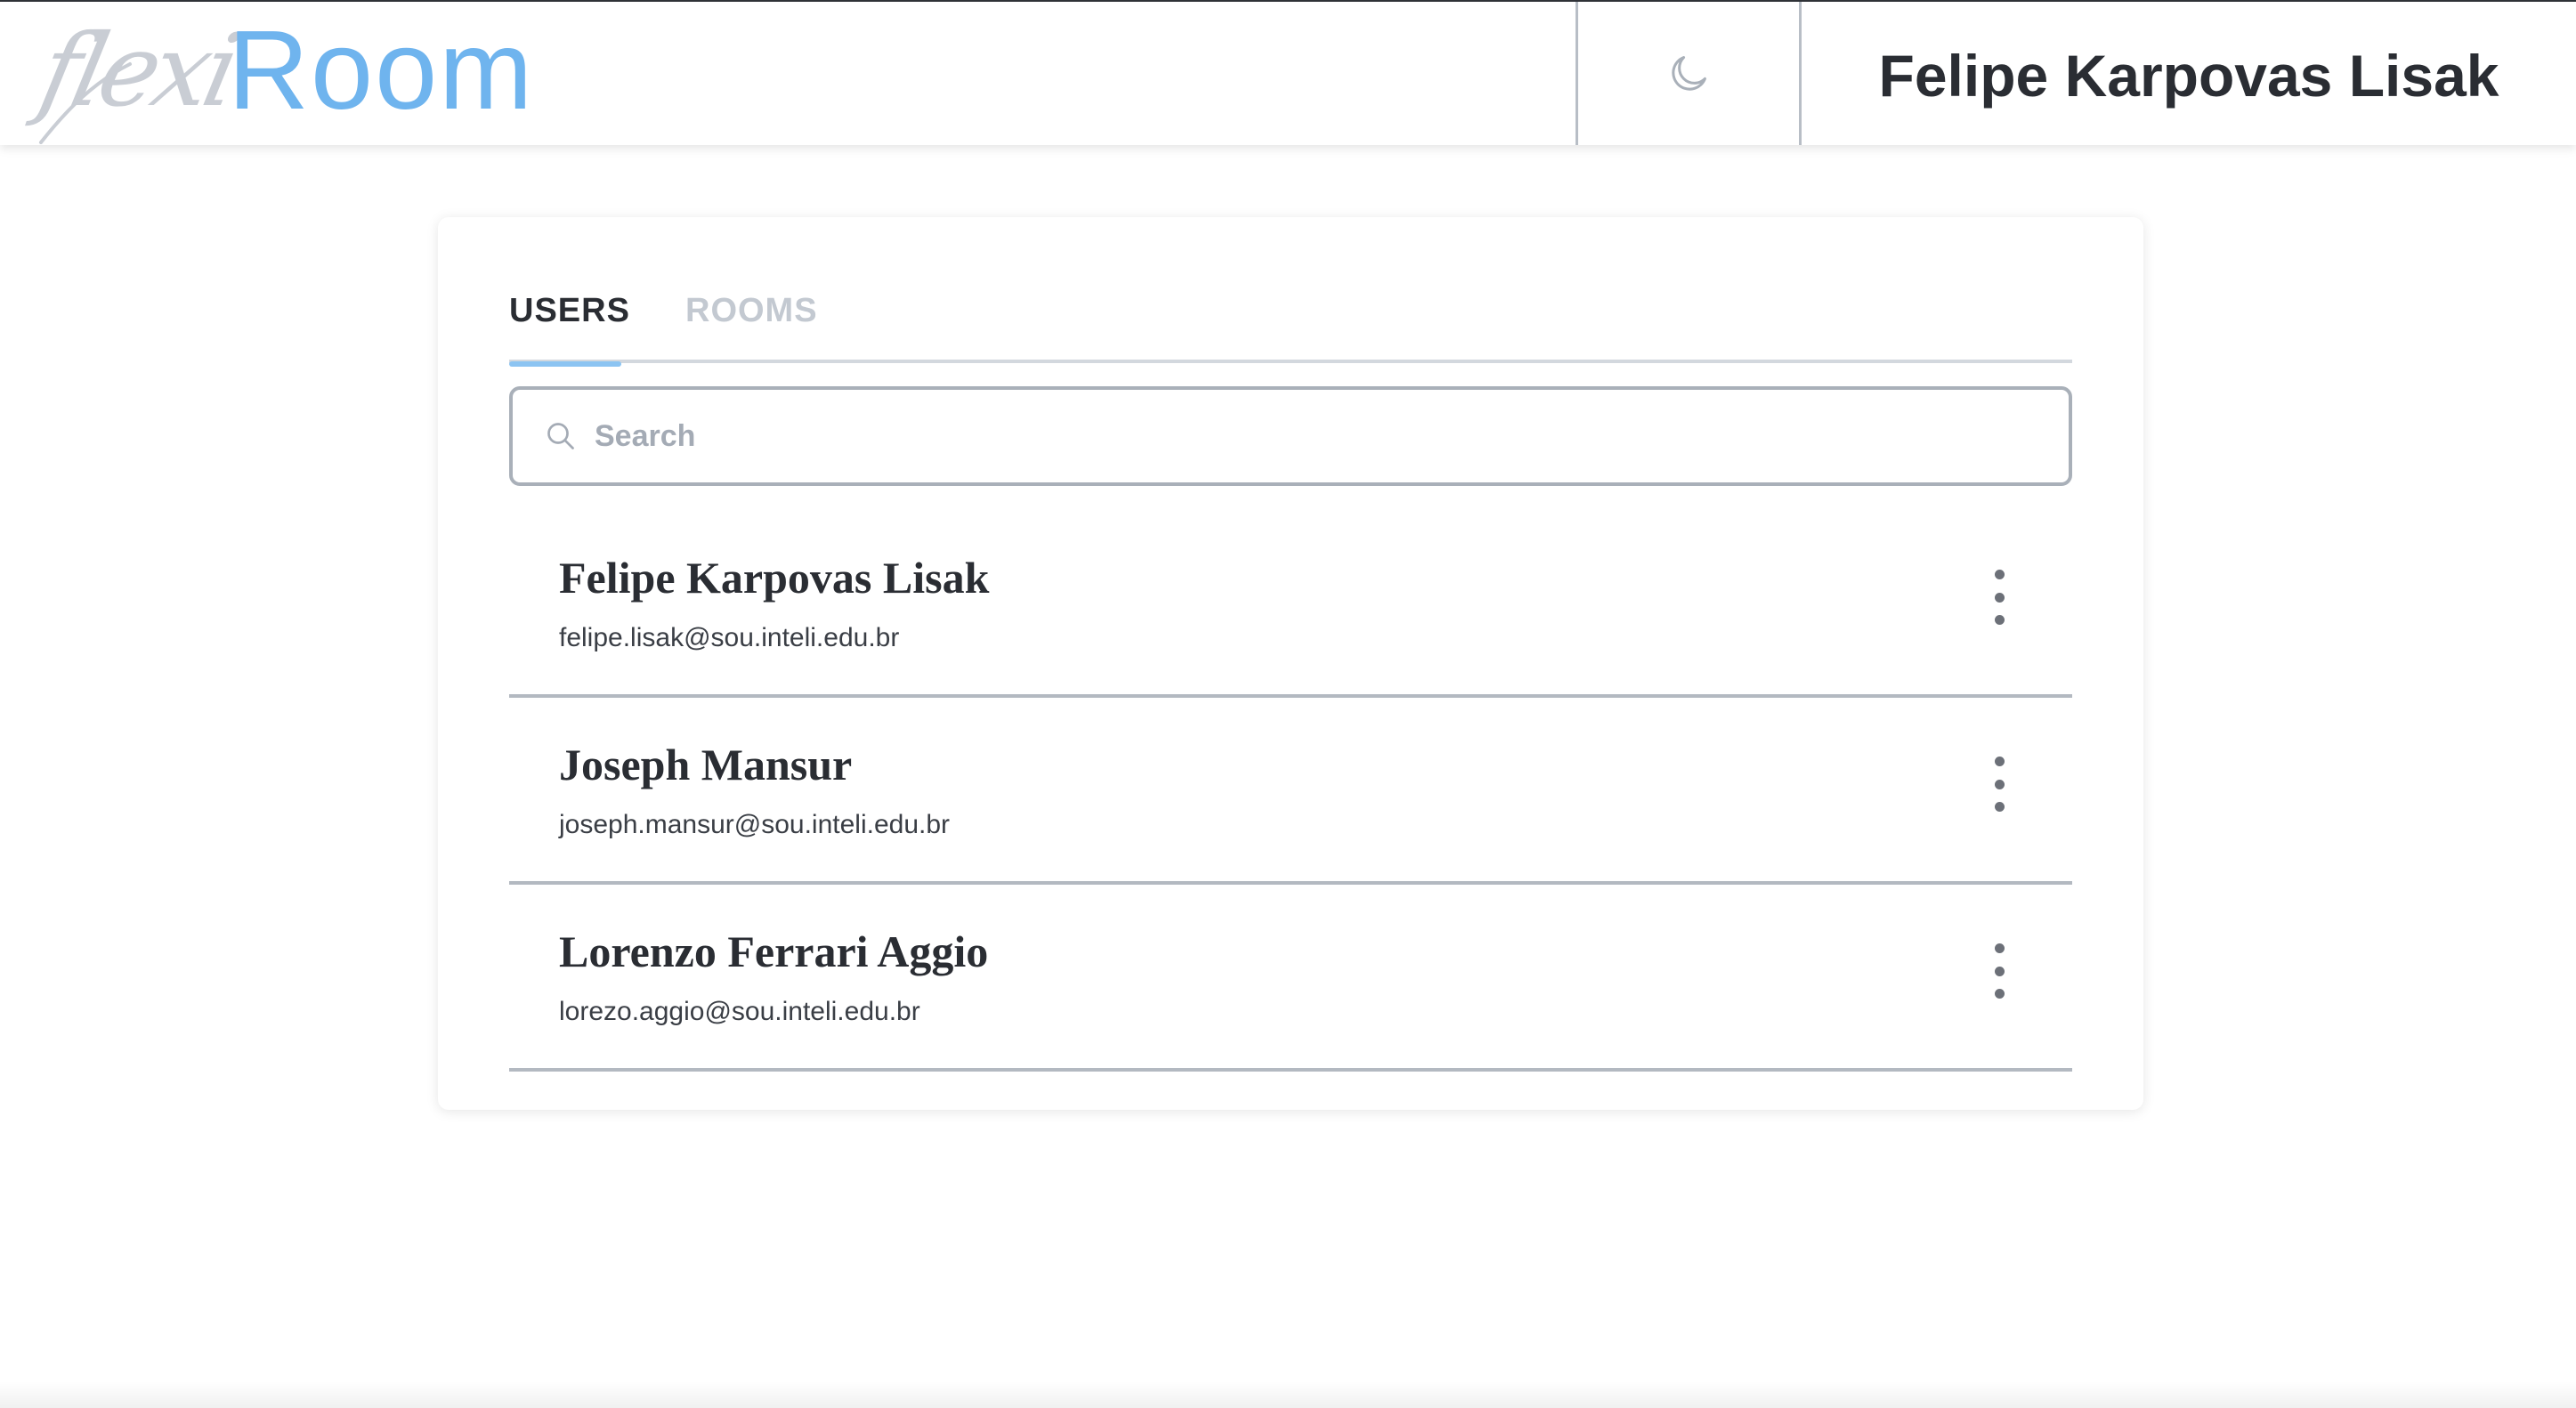 The width and height of the screenshot is (2576, 1408). What do you see at coordinates (739, 1011) in the screenshot?
I see `user-email: lorezo.aggio@sou.inteli.edu.br` at bounding box center [739, 1011].